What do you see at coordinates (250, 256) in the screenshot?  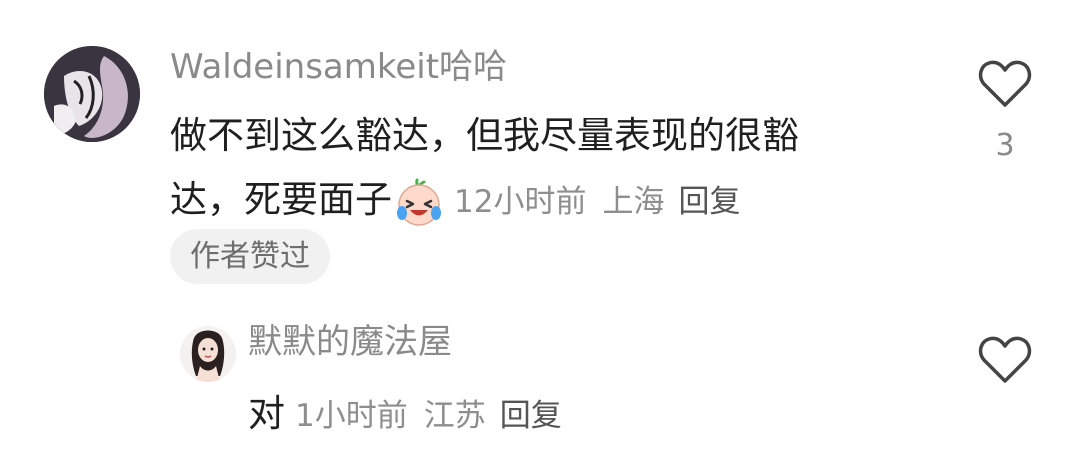 I see `author-liked-badge: 作者赞过` at bounding box center [250, 256].